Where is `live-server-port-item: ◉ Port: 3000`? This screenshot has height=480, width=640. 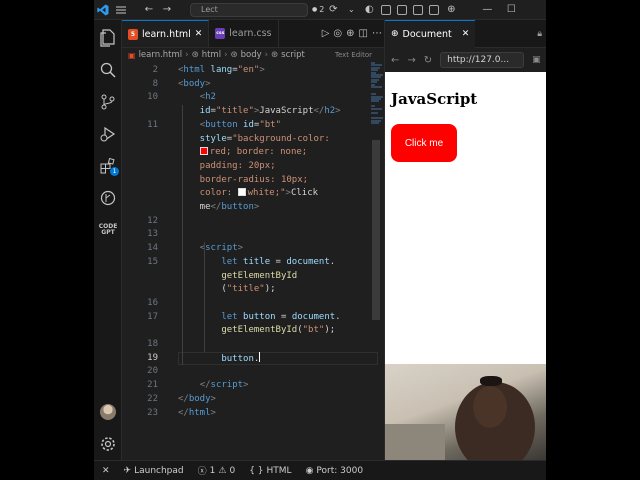
live-server-port-item: ◉ Port: 3000 is located at coordinates (335, 471).